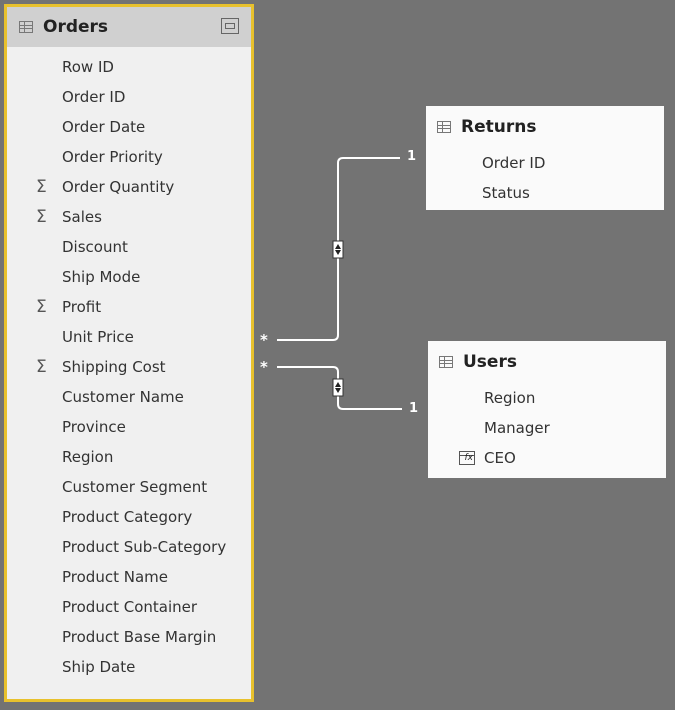 Image resolution: width=675 pixels, height=710 pixels. I want to click on relationship-users-one: 1, so click(413, 408).